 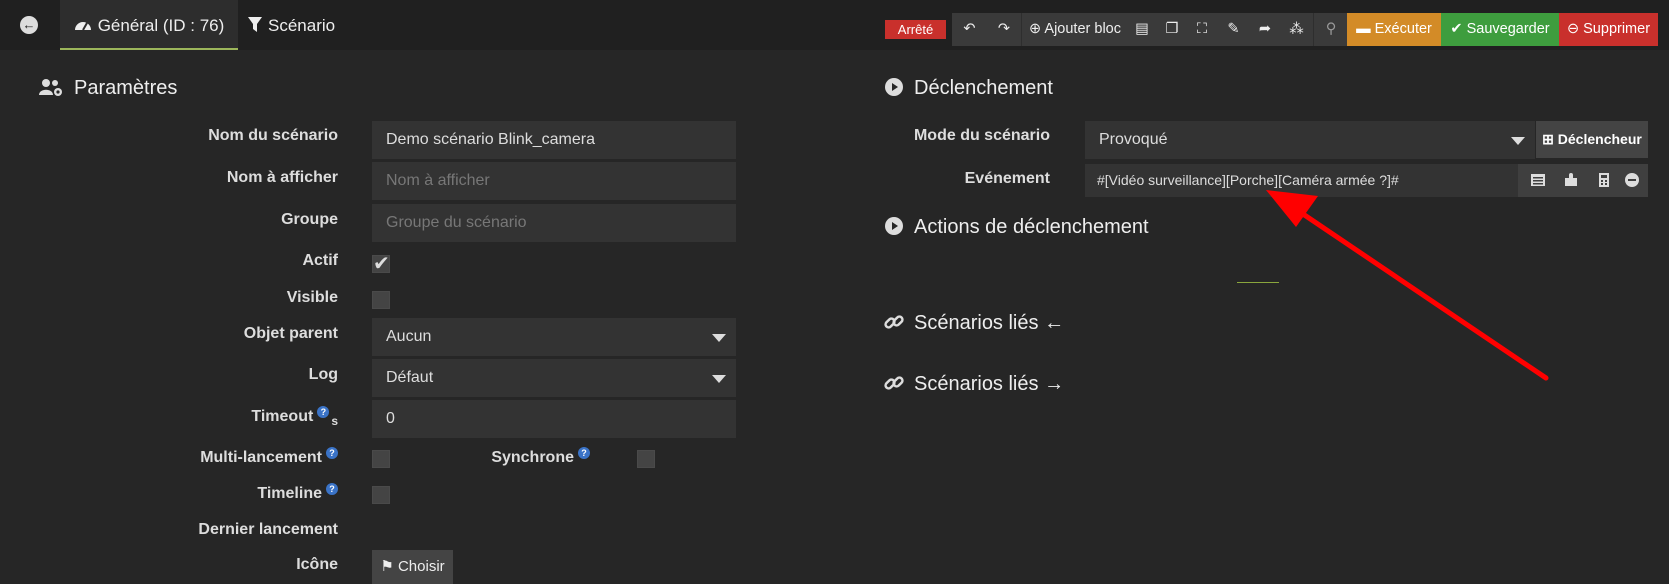 What do you see at coordinates (1407, 285) in the screenshot?
I see `annotation-arrow` at bounding box center [1407, 285].